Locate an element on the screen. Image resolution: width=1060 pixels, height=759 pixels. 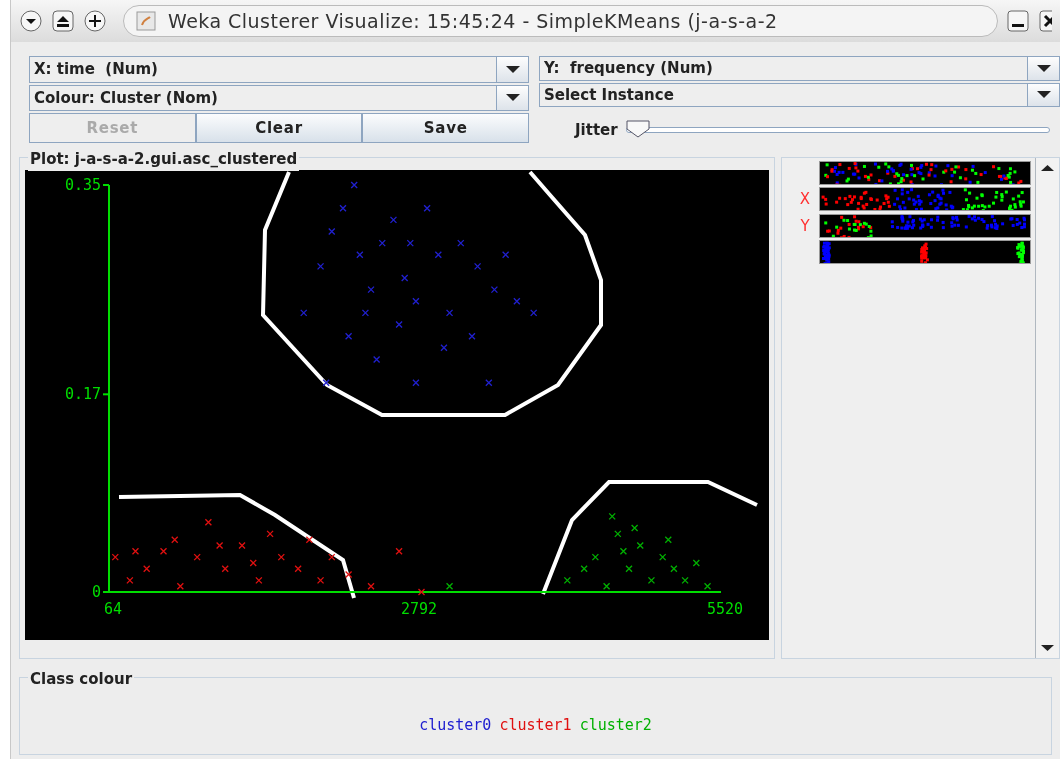
axis-marker: Y is located at coordinates (805, 226).